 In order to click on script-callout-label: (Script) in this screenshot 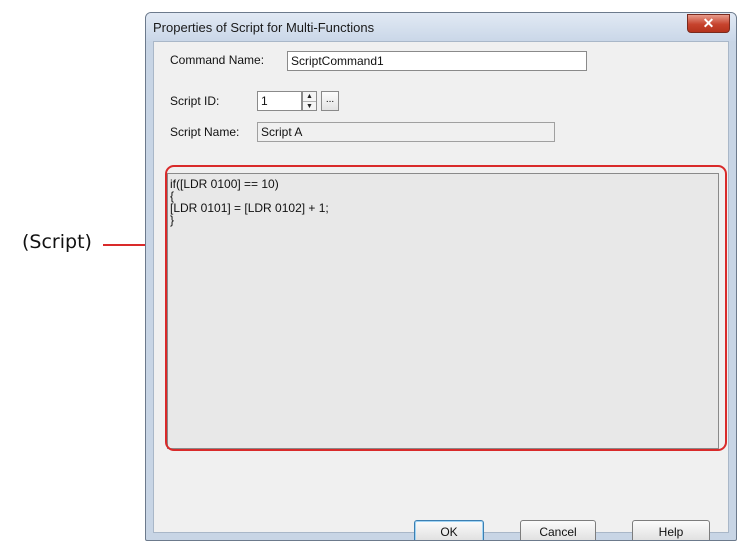, I will do `click(57, 242)`.